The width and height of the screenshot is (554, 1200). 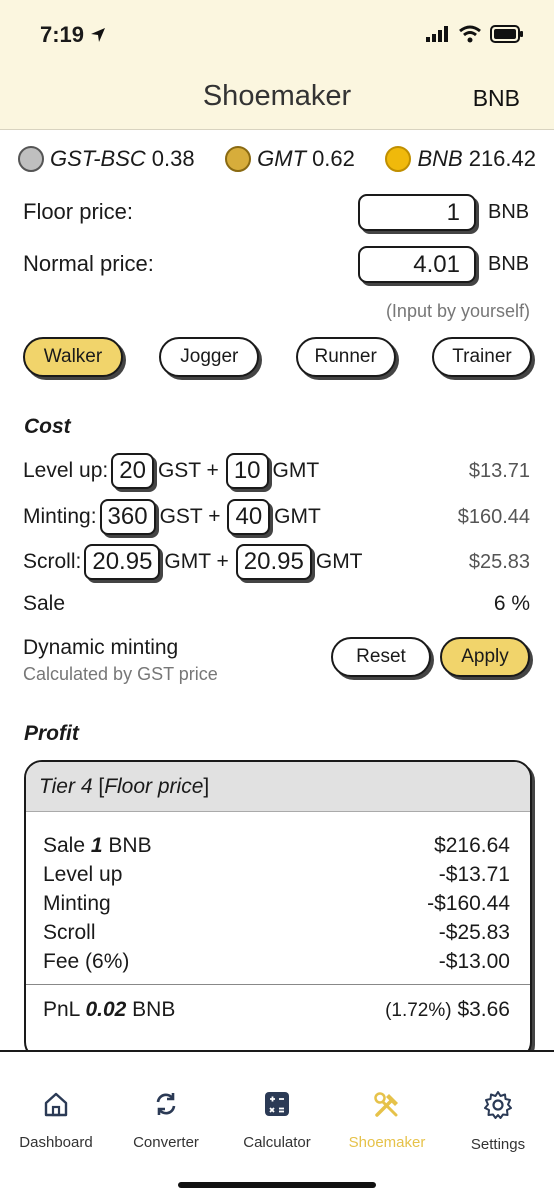 What do you see at coordinates (277, 1104) in the screenshot?
I see `calculator-icon` at bounding box center [277, 1104].